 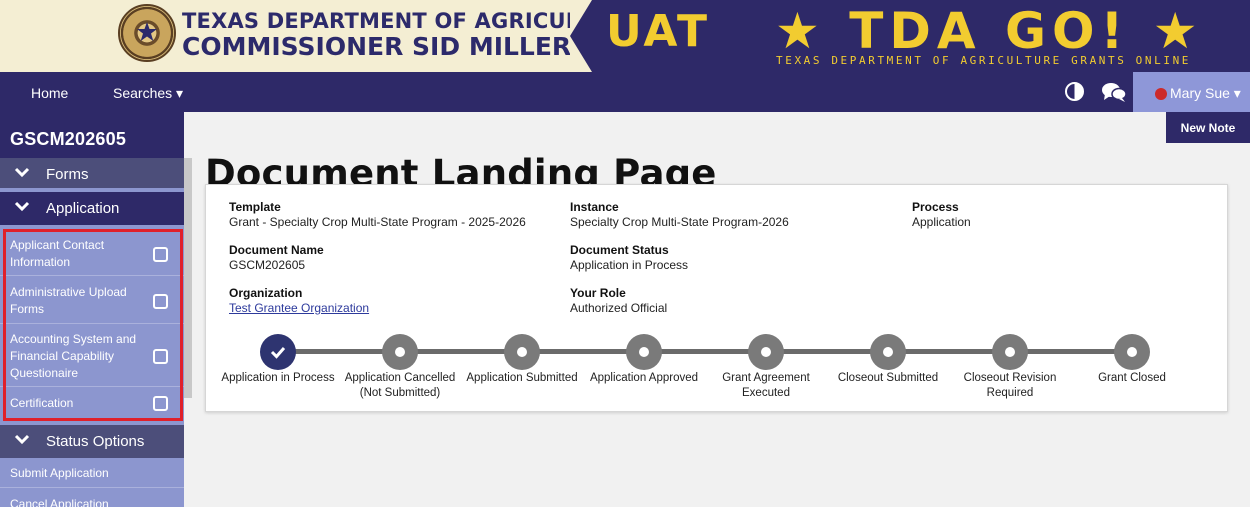 I want to click on sidebar-section-label: Forms, so click(x=67, y=174).